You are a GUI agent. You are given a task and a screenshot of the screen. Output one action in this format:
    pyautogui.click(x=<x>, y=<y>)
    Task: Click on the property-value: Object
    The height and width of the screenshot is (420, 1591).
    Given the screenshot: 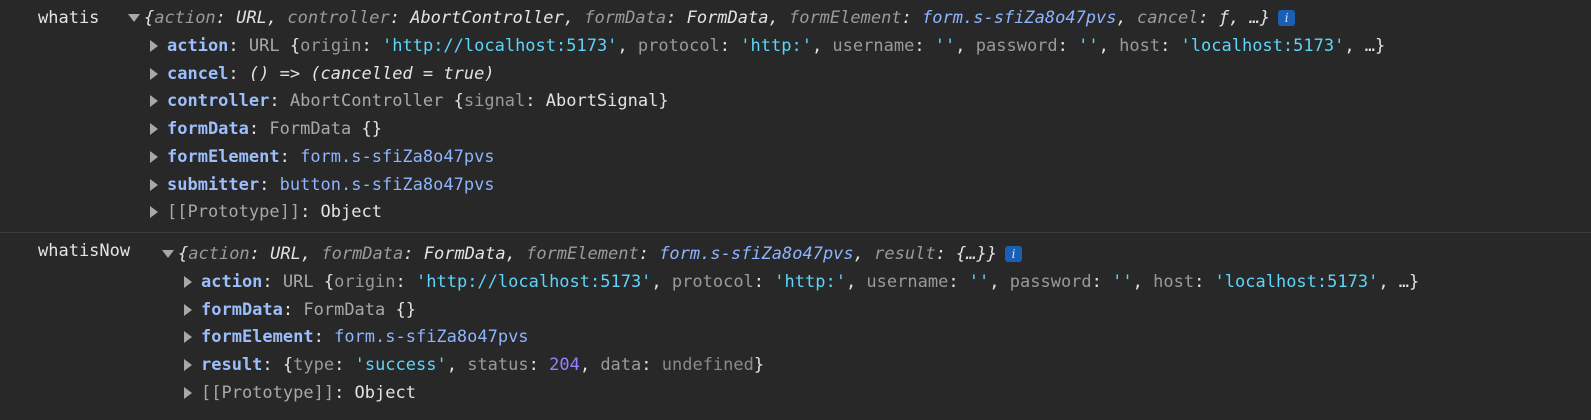 What is the action you would take?
    pyautogui.click(x=385, y=392)
    